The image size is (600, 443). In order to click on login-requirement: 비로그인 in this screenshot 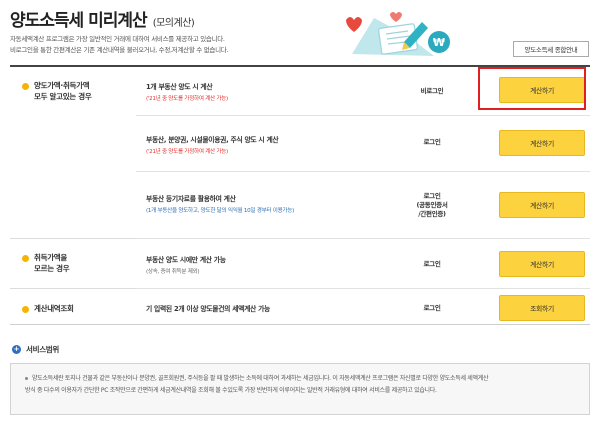, I will do `click(432, 91)`.